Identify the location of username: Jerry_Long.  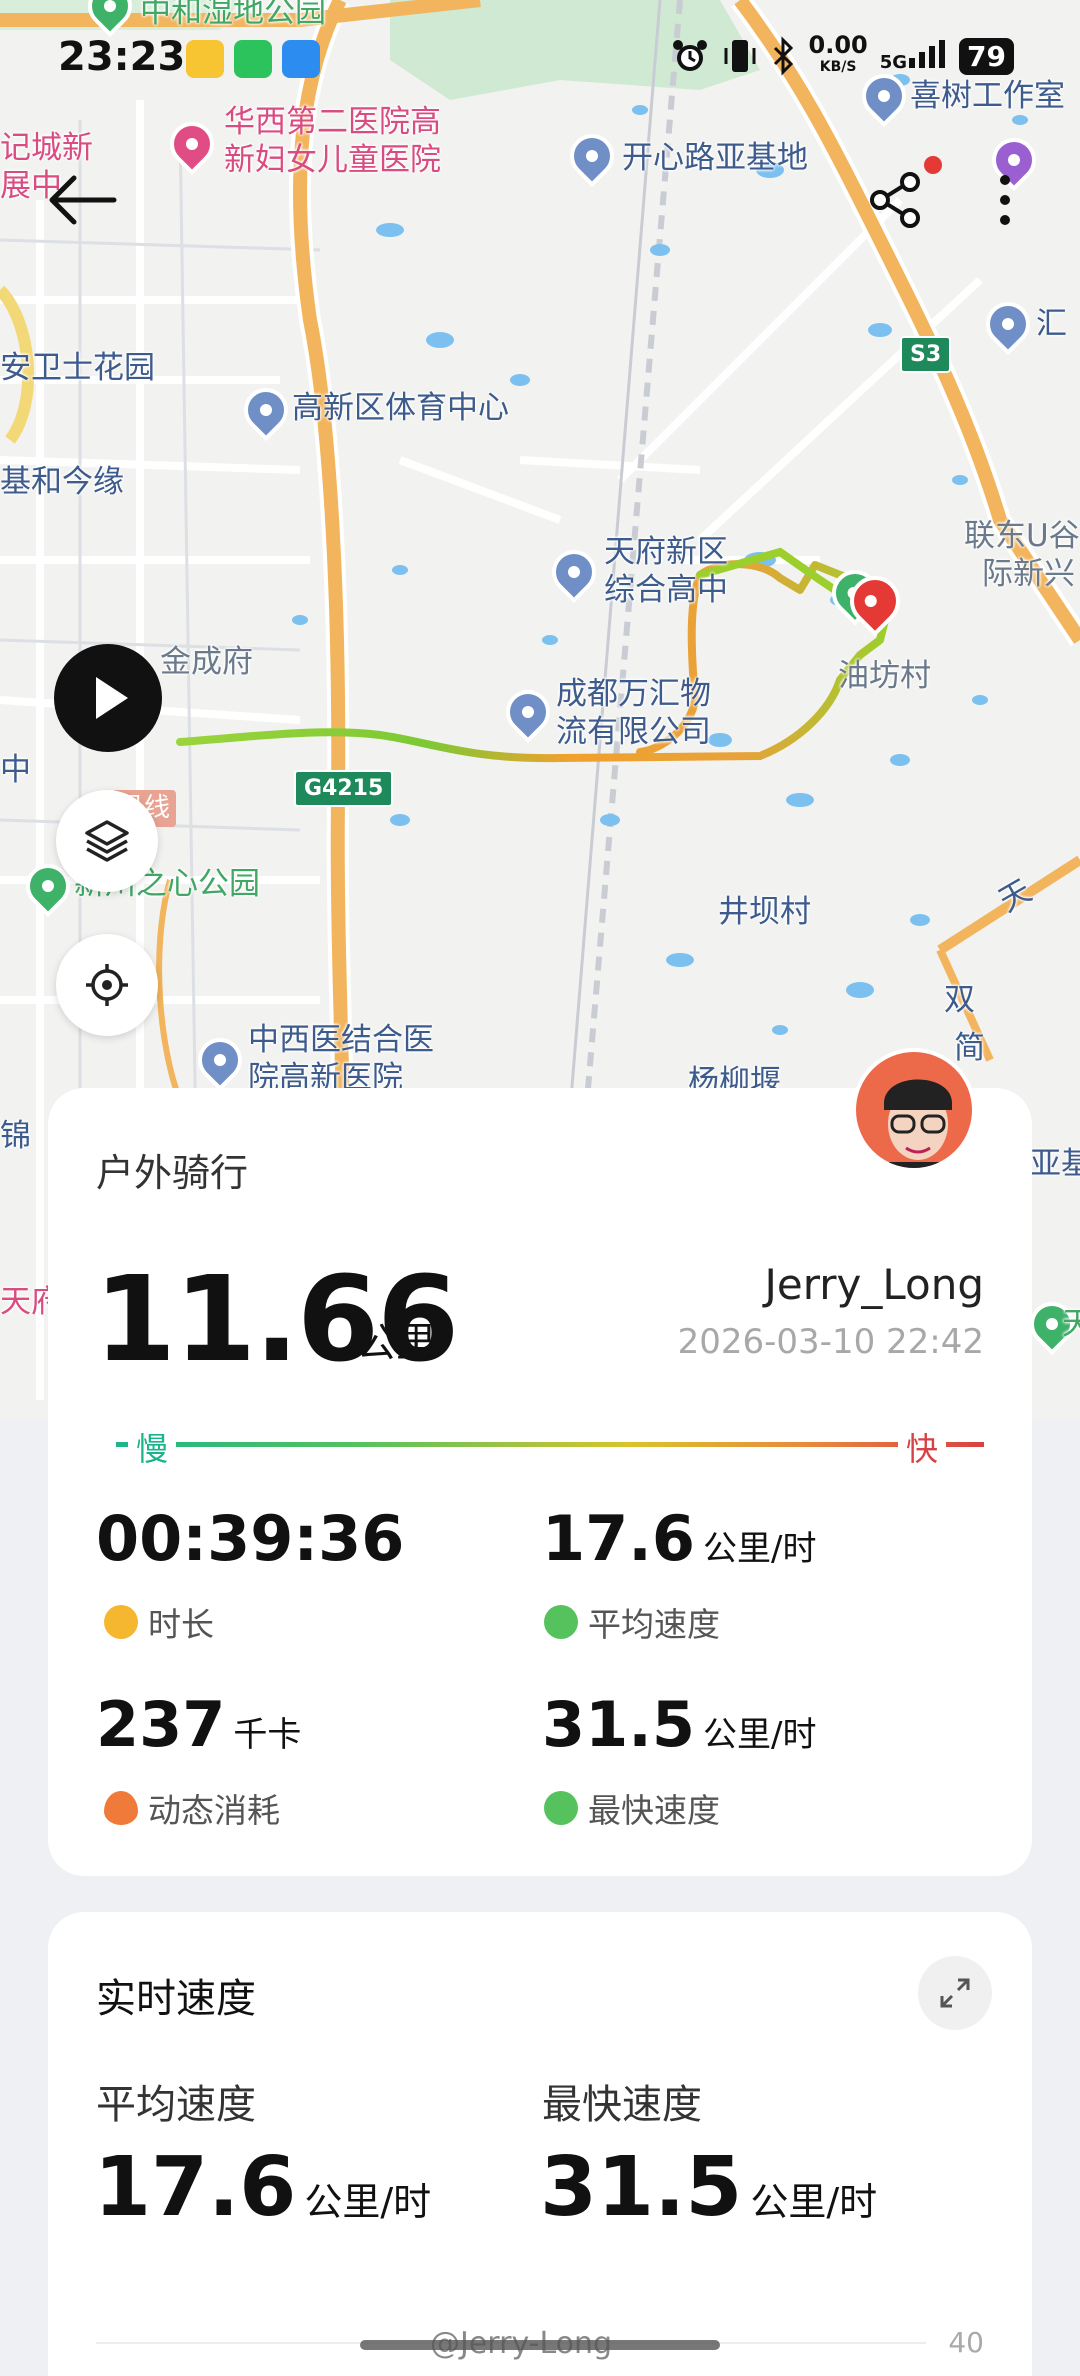
(874, 1284).